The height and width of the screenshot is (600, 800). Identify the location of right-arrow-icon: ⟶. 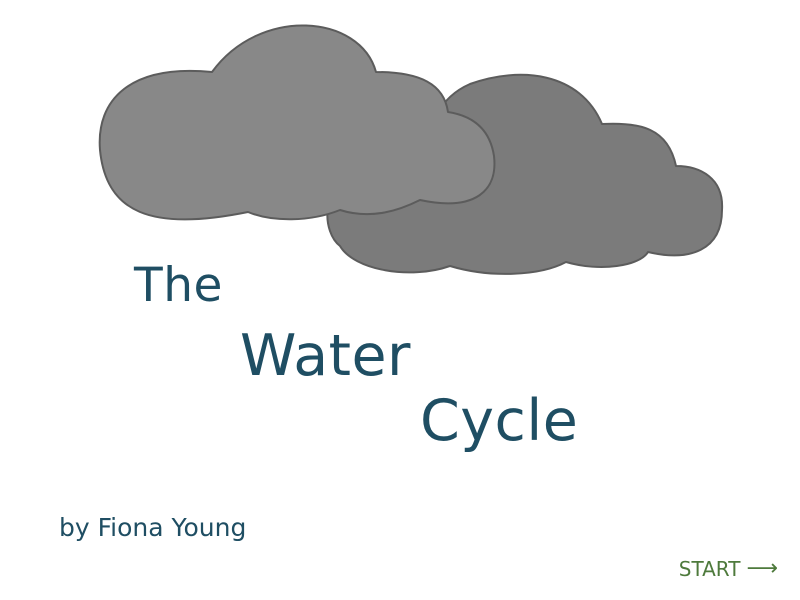
(762, 568).